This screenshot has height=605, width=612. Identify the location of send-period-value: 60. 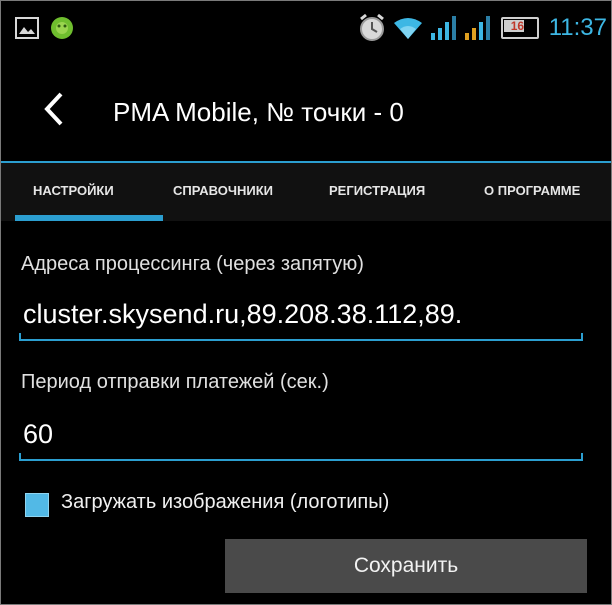
(303, 434).